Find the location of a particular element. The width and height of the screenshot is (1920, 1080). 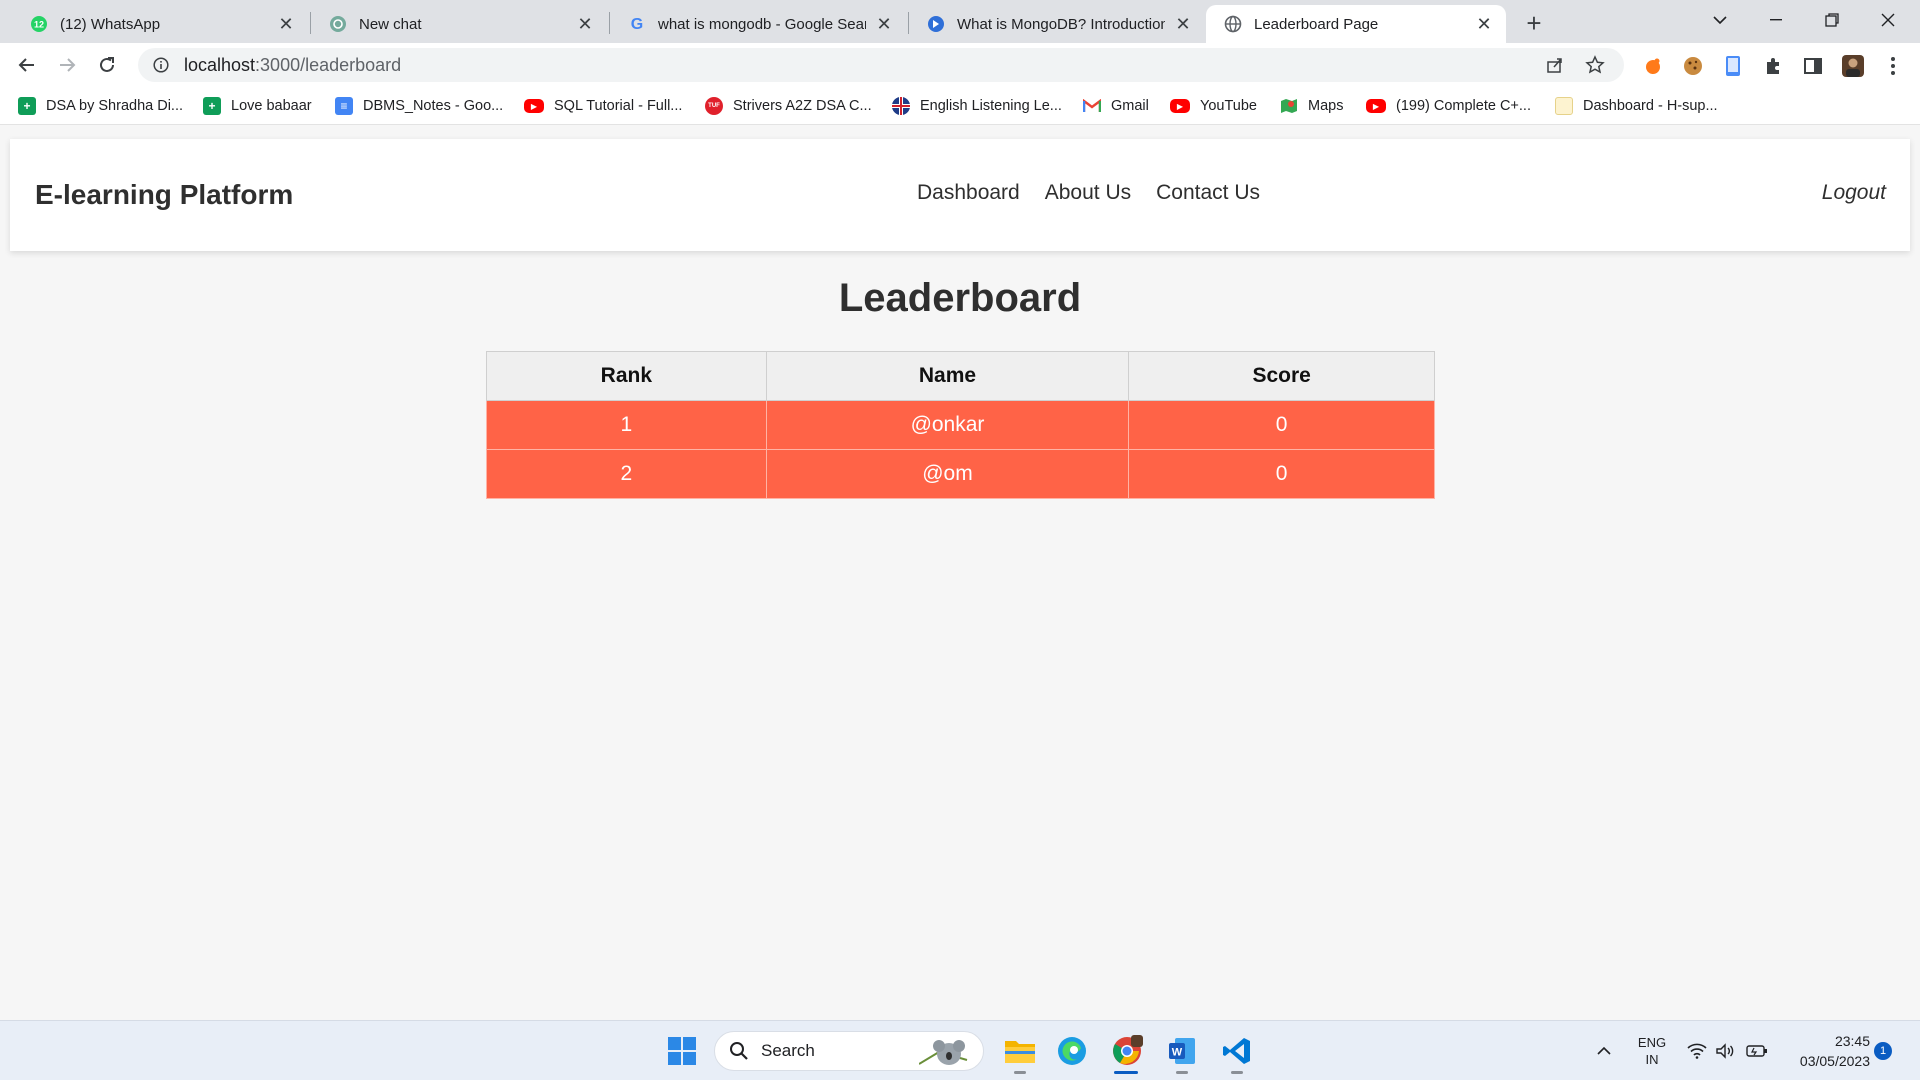

address-bar: localhost:3000/leaderboard is located at coordinates (881, 65).